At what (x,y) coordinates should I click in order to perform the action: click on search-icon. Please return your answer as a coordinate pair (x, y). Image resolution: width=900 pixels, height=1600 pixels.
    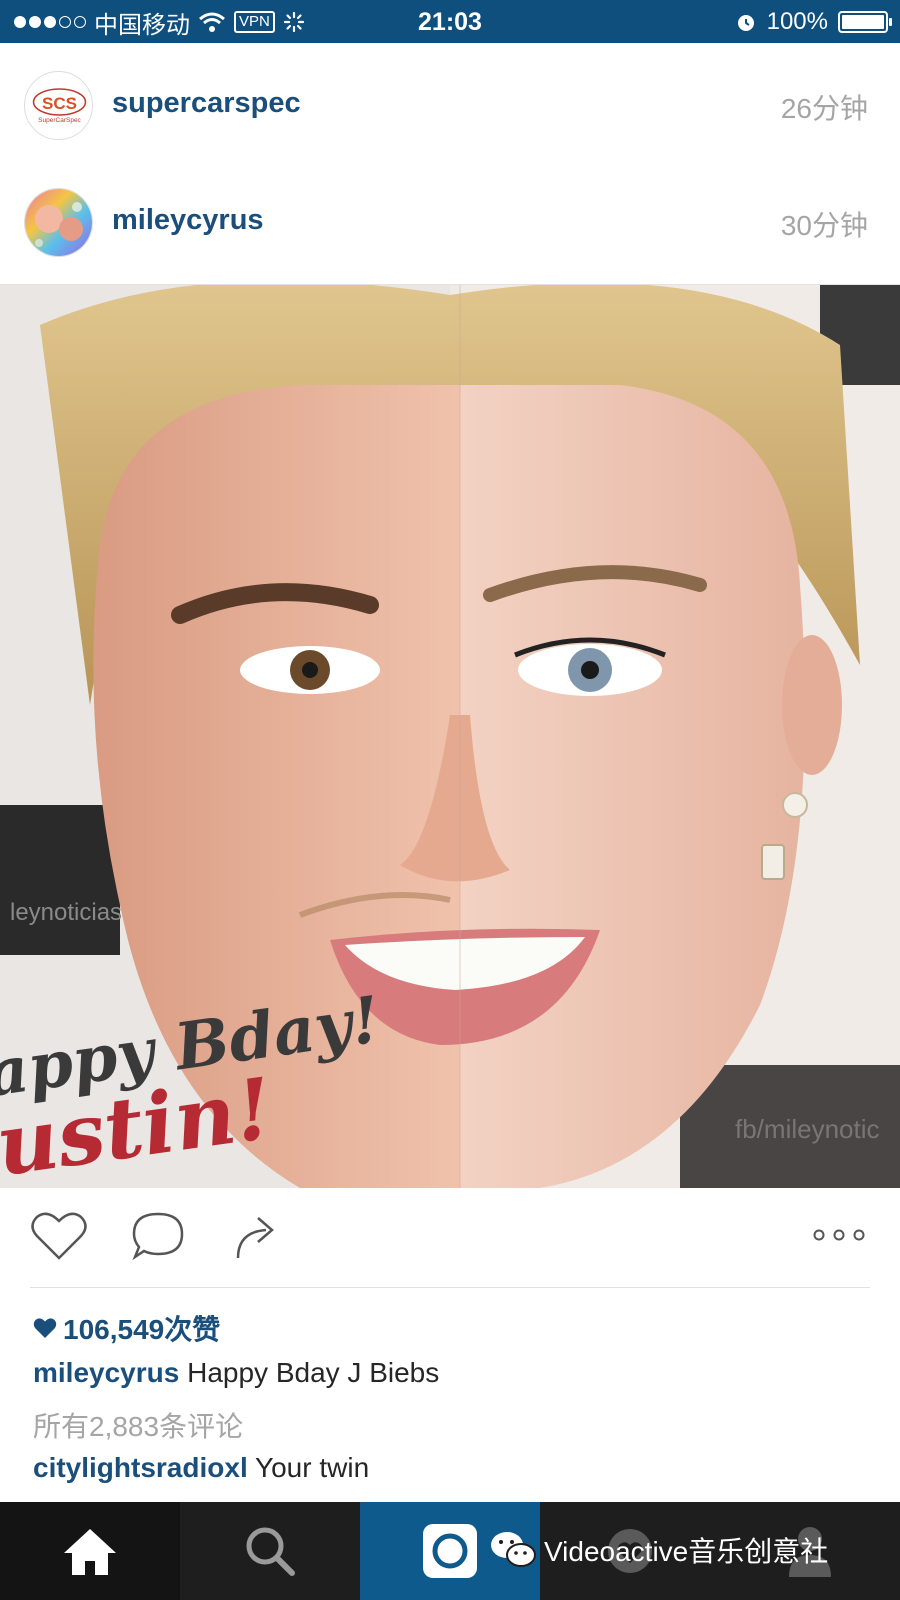
    Looking at the image, I should click on (270, 1551).